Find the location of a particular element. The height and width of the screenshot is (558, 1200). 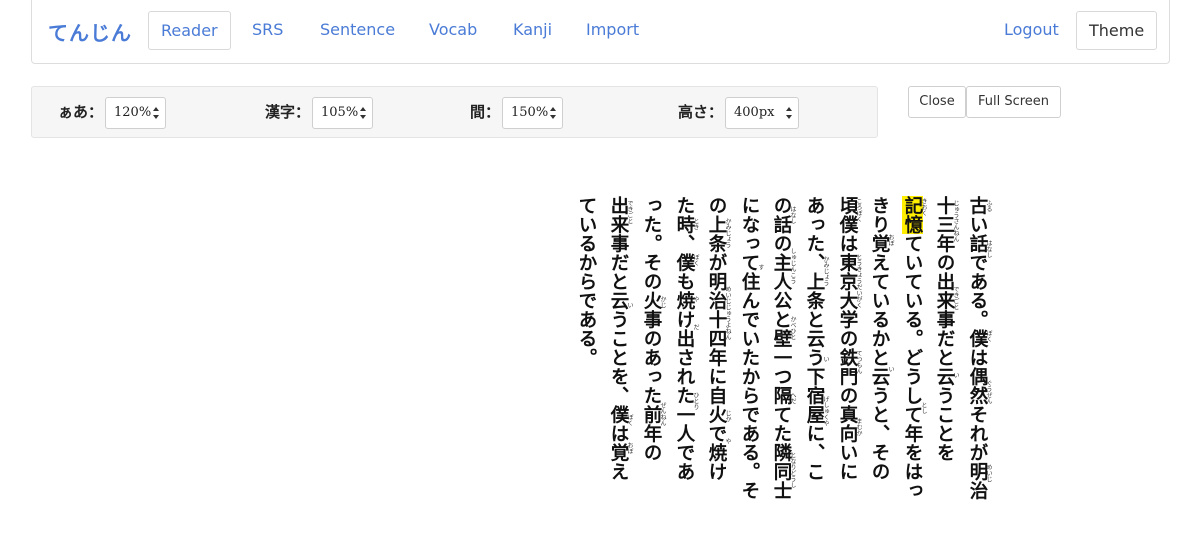

nav-srs: SRS is located at coordinates (267, 30).